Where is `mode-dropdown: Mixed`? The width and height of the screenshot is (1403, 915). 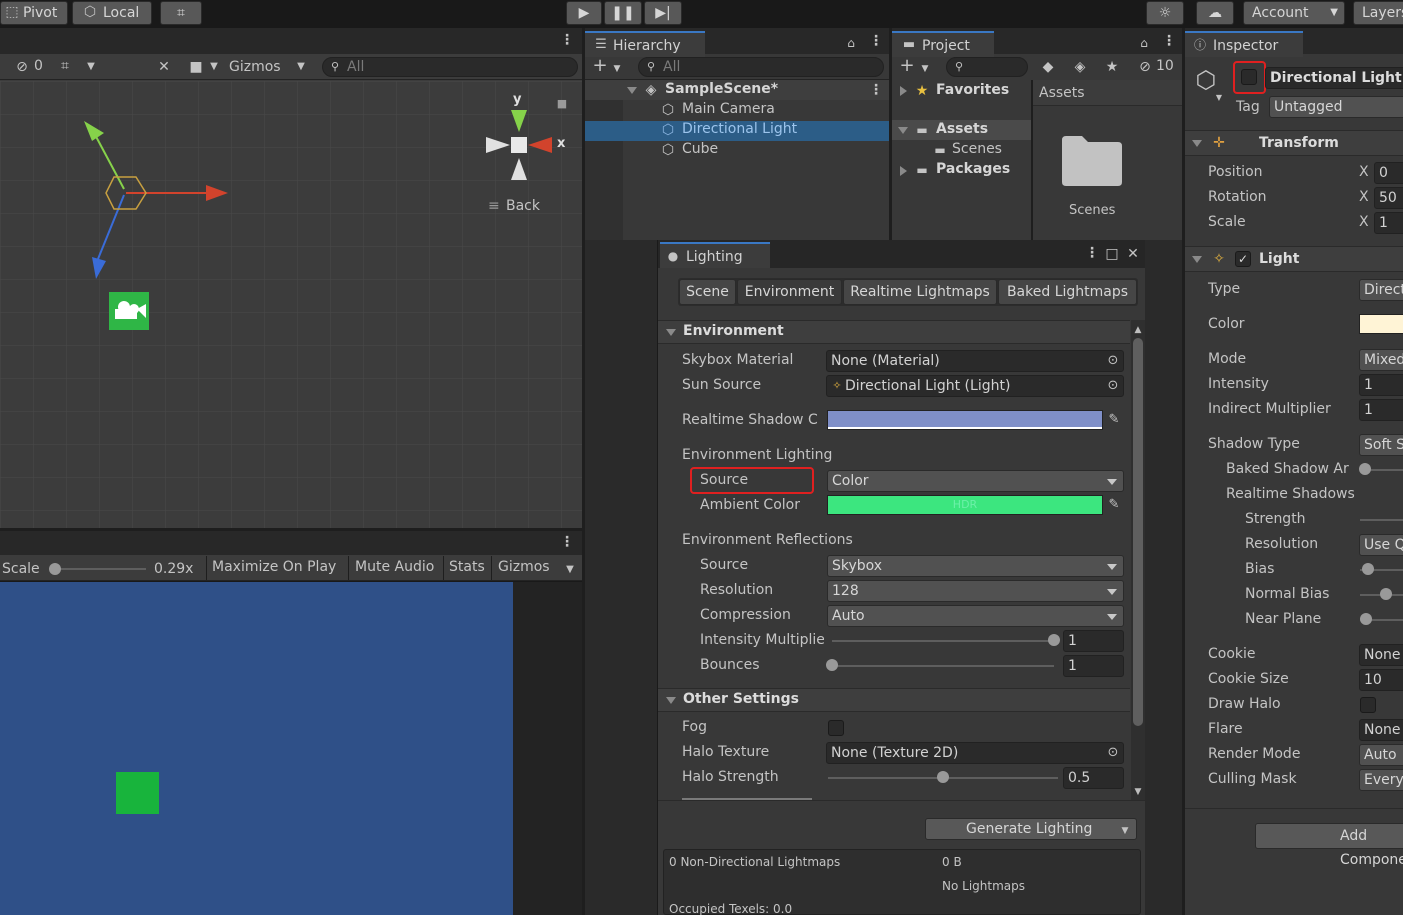 mode-dropdown: Mixed is located at coordinates (1381, 360).